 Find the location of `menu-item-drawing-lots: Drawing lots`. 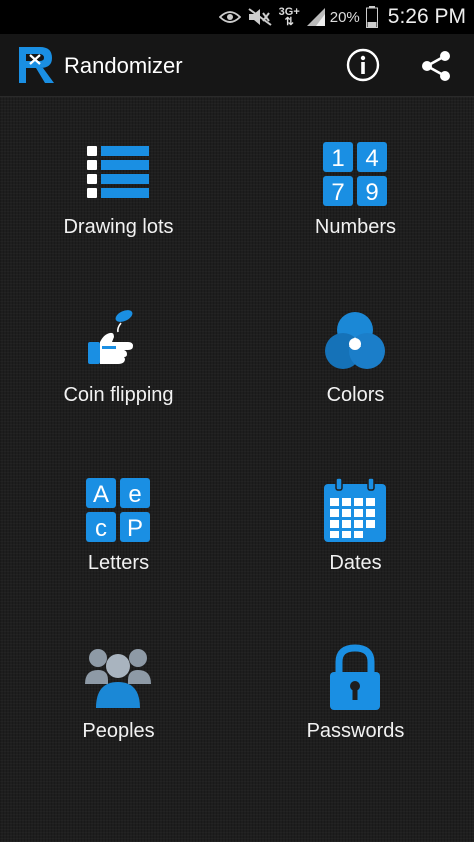

menu-item-drawing-lots: Drawing lots is located at coordinates (118, 180).